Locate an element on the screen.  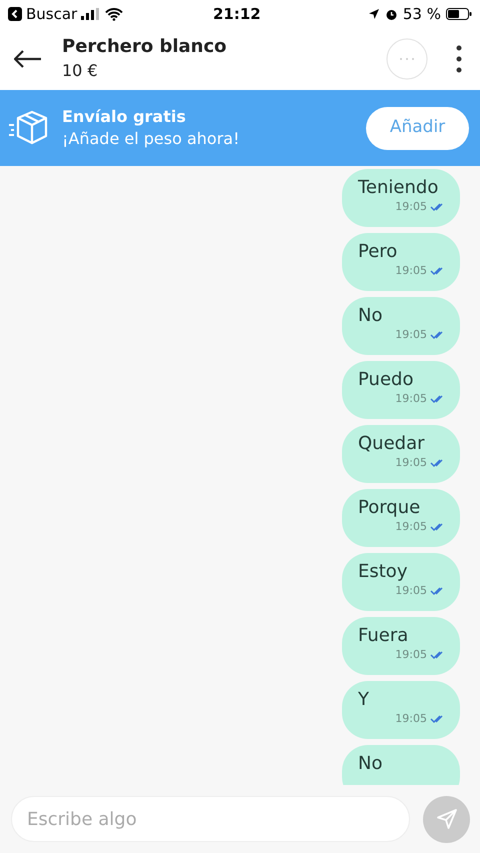
message-text: Pero is located at coordinates (378, 252).